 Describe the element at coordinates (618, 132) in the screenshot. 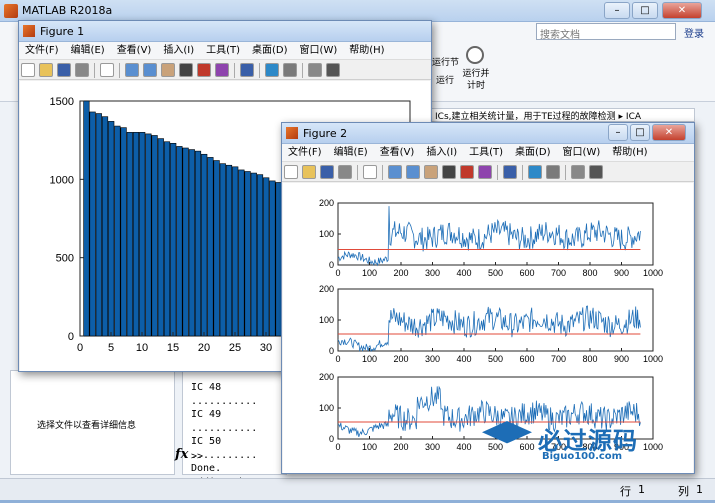

I see `fig2-minimize-button: –` at that location.